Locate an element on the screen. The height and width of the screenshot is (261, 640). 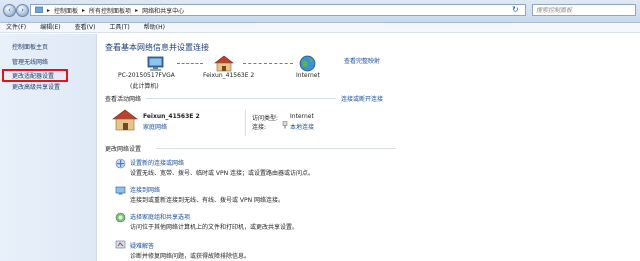
forward-button: › is located at coordinates (22, 10).